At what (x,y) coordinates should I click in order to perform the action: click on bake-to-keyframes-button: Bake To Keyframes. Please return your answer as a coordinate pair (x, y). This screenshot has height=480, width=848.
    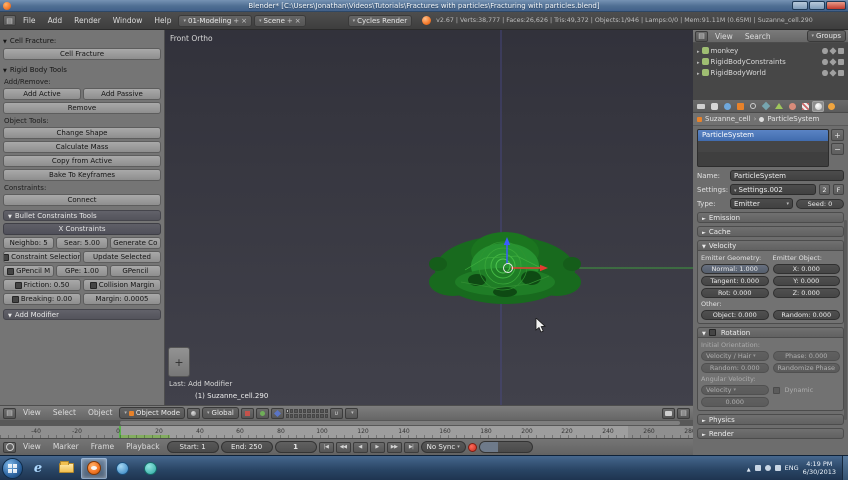
    Looking at the image, I should click on (82, 175).